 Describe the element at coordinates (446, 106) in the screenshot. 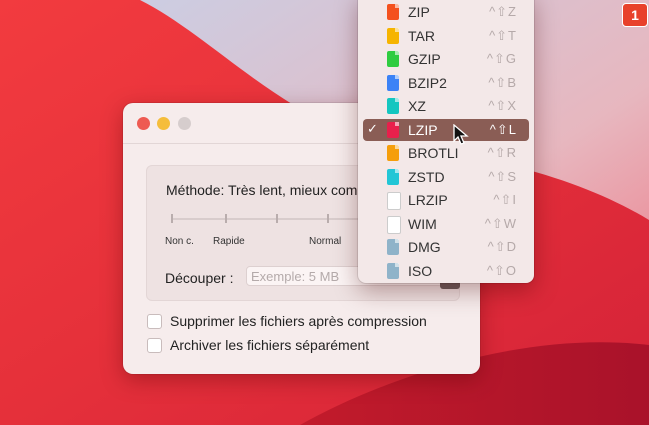

I see `menu-item-xz: XZ ^⇧X` at that location.